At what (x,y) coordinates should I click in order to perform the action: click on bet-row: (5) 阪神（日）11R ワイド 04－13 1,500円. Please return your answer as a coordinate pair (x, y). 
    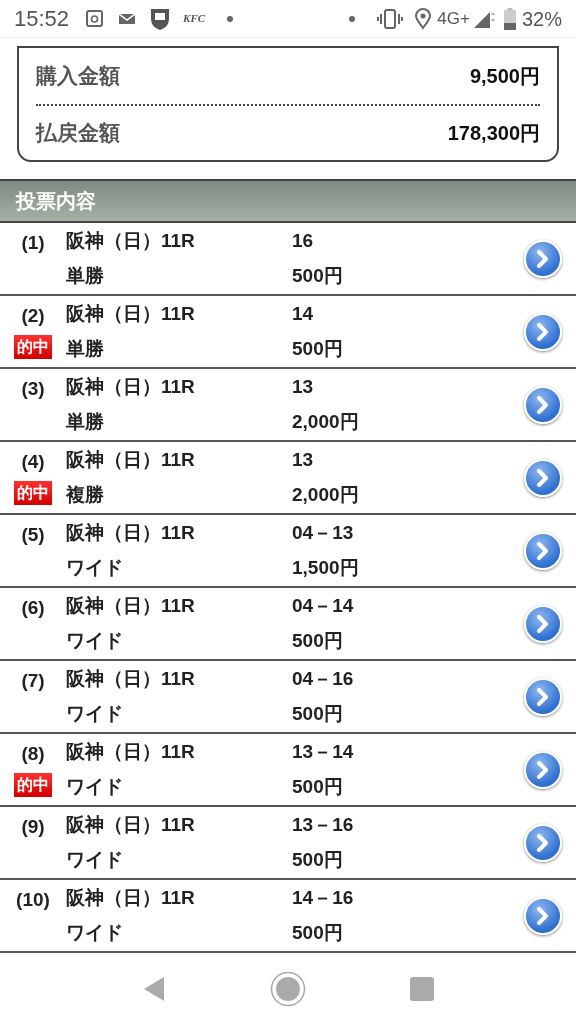
    Looking at the image, I should click on (288, 551).